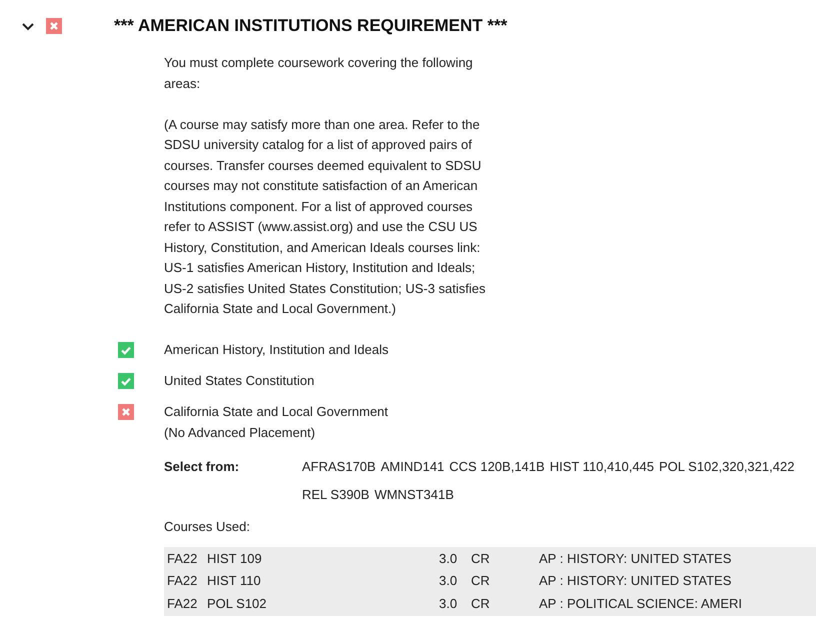  I want to click on description-text: (A course may satisfy more than one area. Refer to the SDSU university catalog for a list of approved pairs of courses. Transfer courses deemed equivalent to SDSU courses may not constitute satisfaction of an American Institutions component. For a list of approved courses refer to ASSIST (www.assist.org) and use the CSU US History, Constitution, and American Ideals courses link: US-1 satisfies American History, Institution and Ideals; US-2 satisfies United States Constitution; US-3 satisfies California State and Local Government.), so click(325, 217).